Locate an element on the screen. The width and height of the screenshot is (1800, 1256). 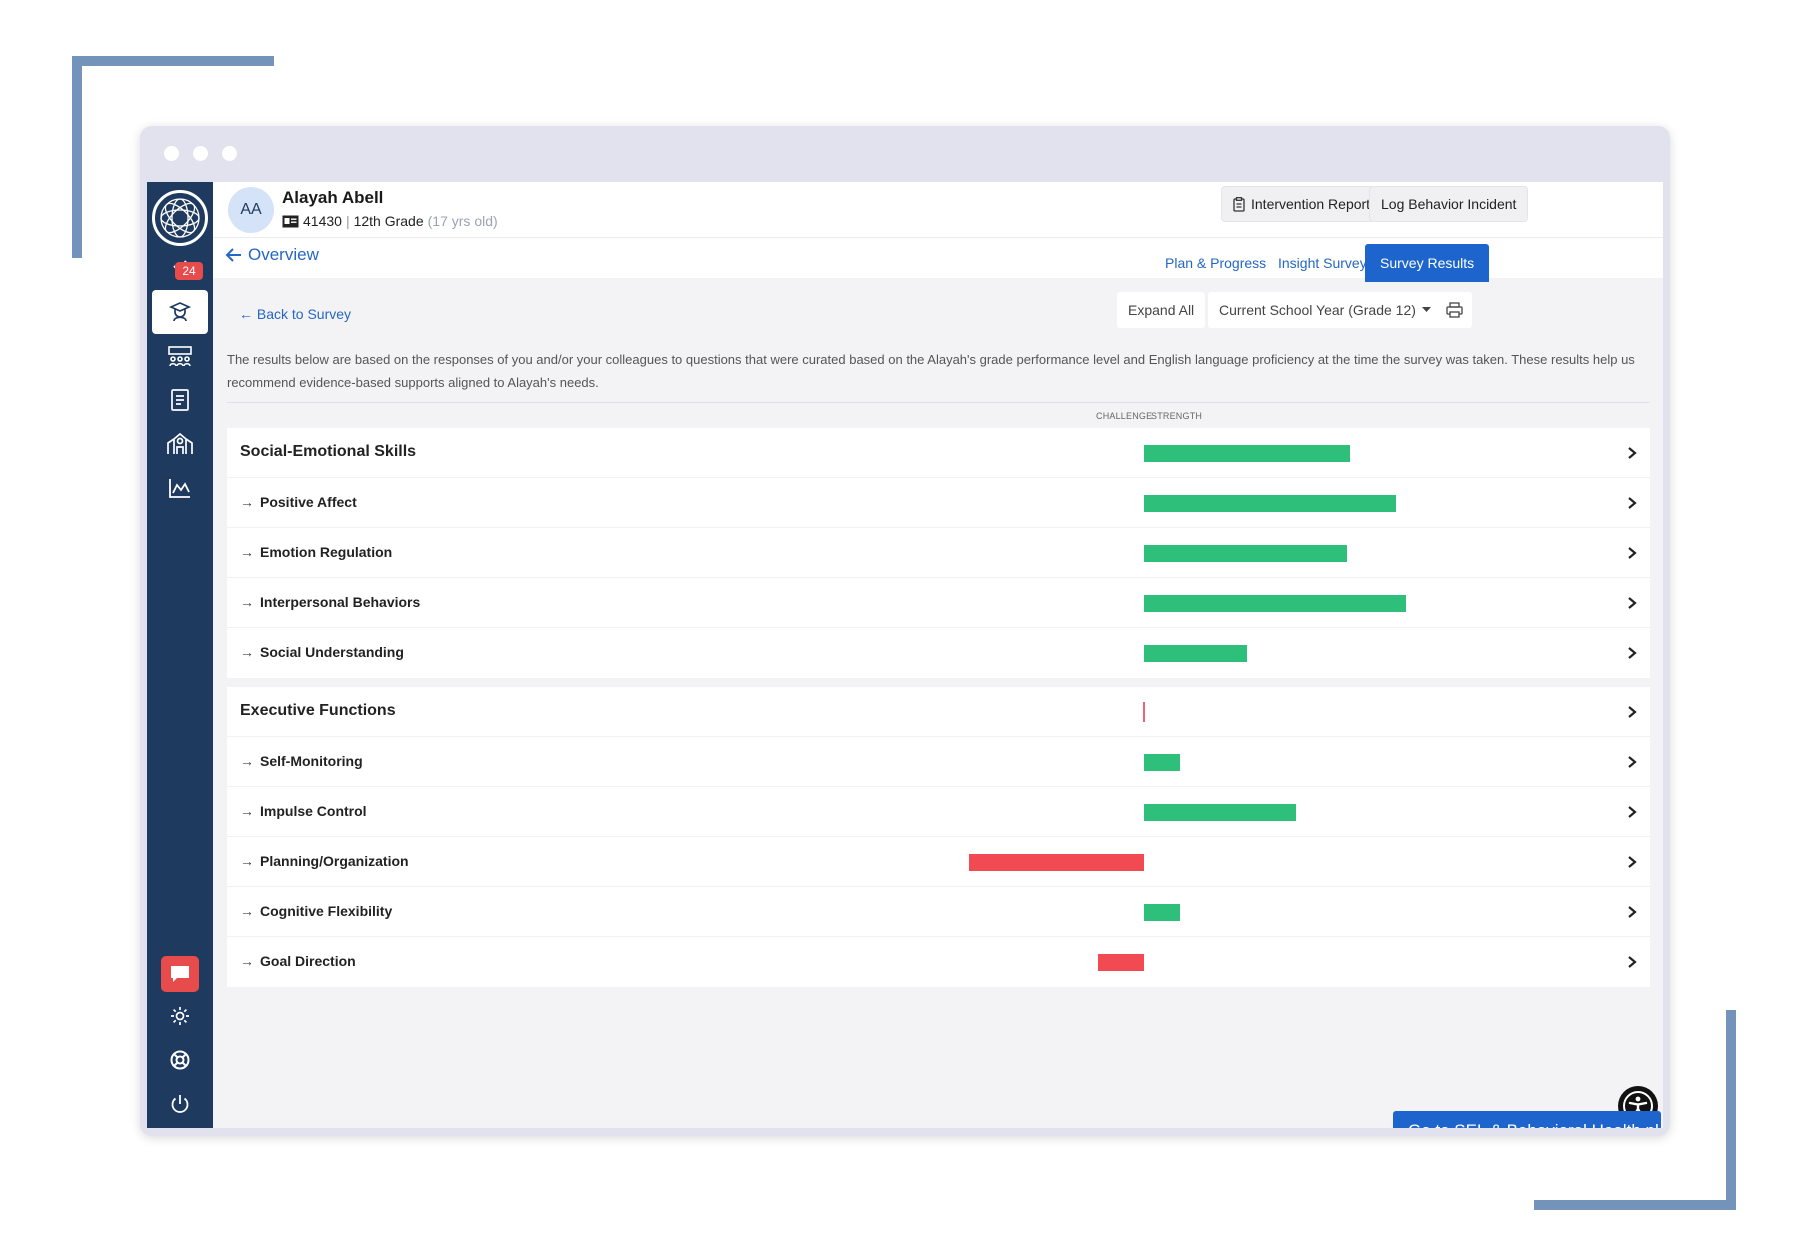
settings-icon is located at coordinates (180, 1016).